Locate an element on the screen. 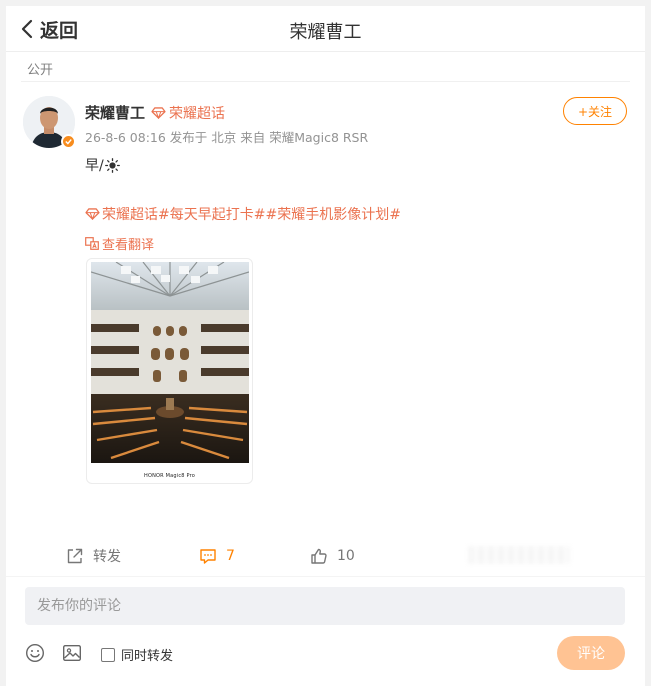 The height and width of the screenshot is (686, 651). topic-hashtag-link: #荣耀手机影像计划# is located at coordinates (332, 214).